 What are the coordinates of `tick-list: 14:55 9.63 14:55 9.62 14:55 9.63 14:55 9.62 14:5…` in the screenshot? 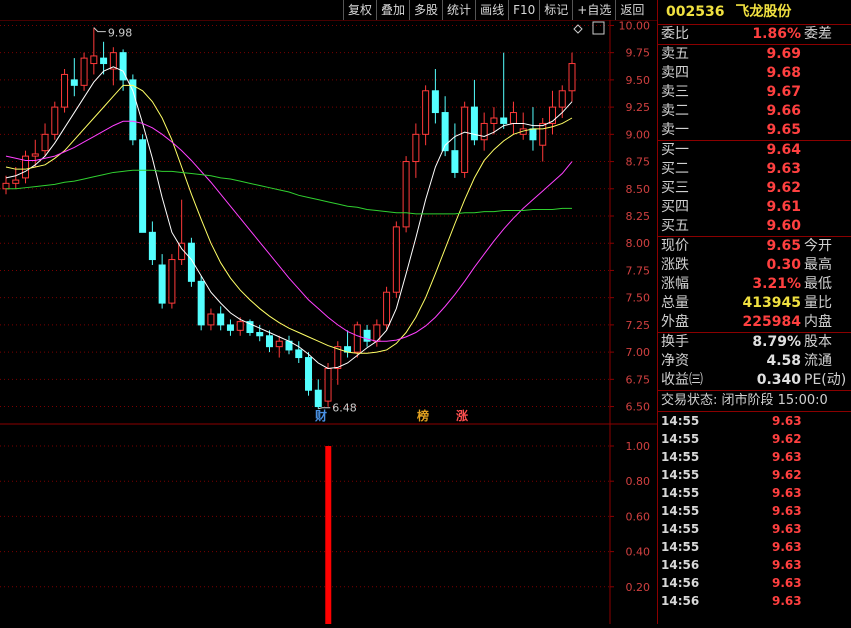 It's located at (754, 511).